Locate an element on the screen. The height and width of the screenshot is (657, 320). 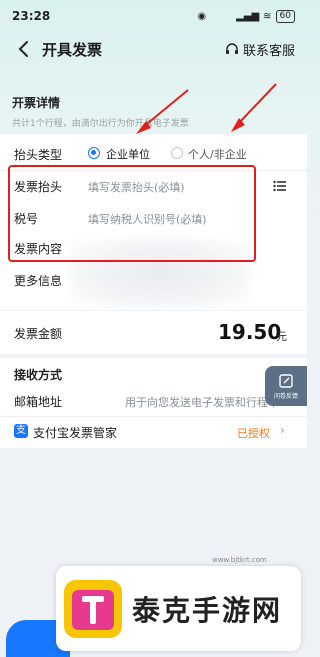
receive-card: 接收方式 邮箱地址 用于向您发送电子发票和行程单 支 支付宝发票管家 已授权 › is located at coordinates (153, 403).